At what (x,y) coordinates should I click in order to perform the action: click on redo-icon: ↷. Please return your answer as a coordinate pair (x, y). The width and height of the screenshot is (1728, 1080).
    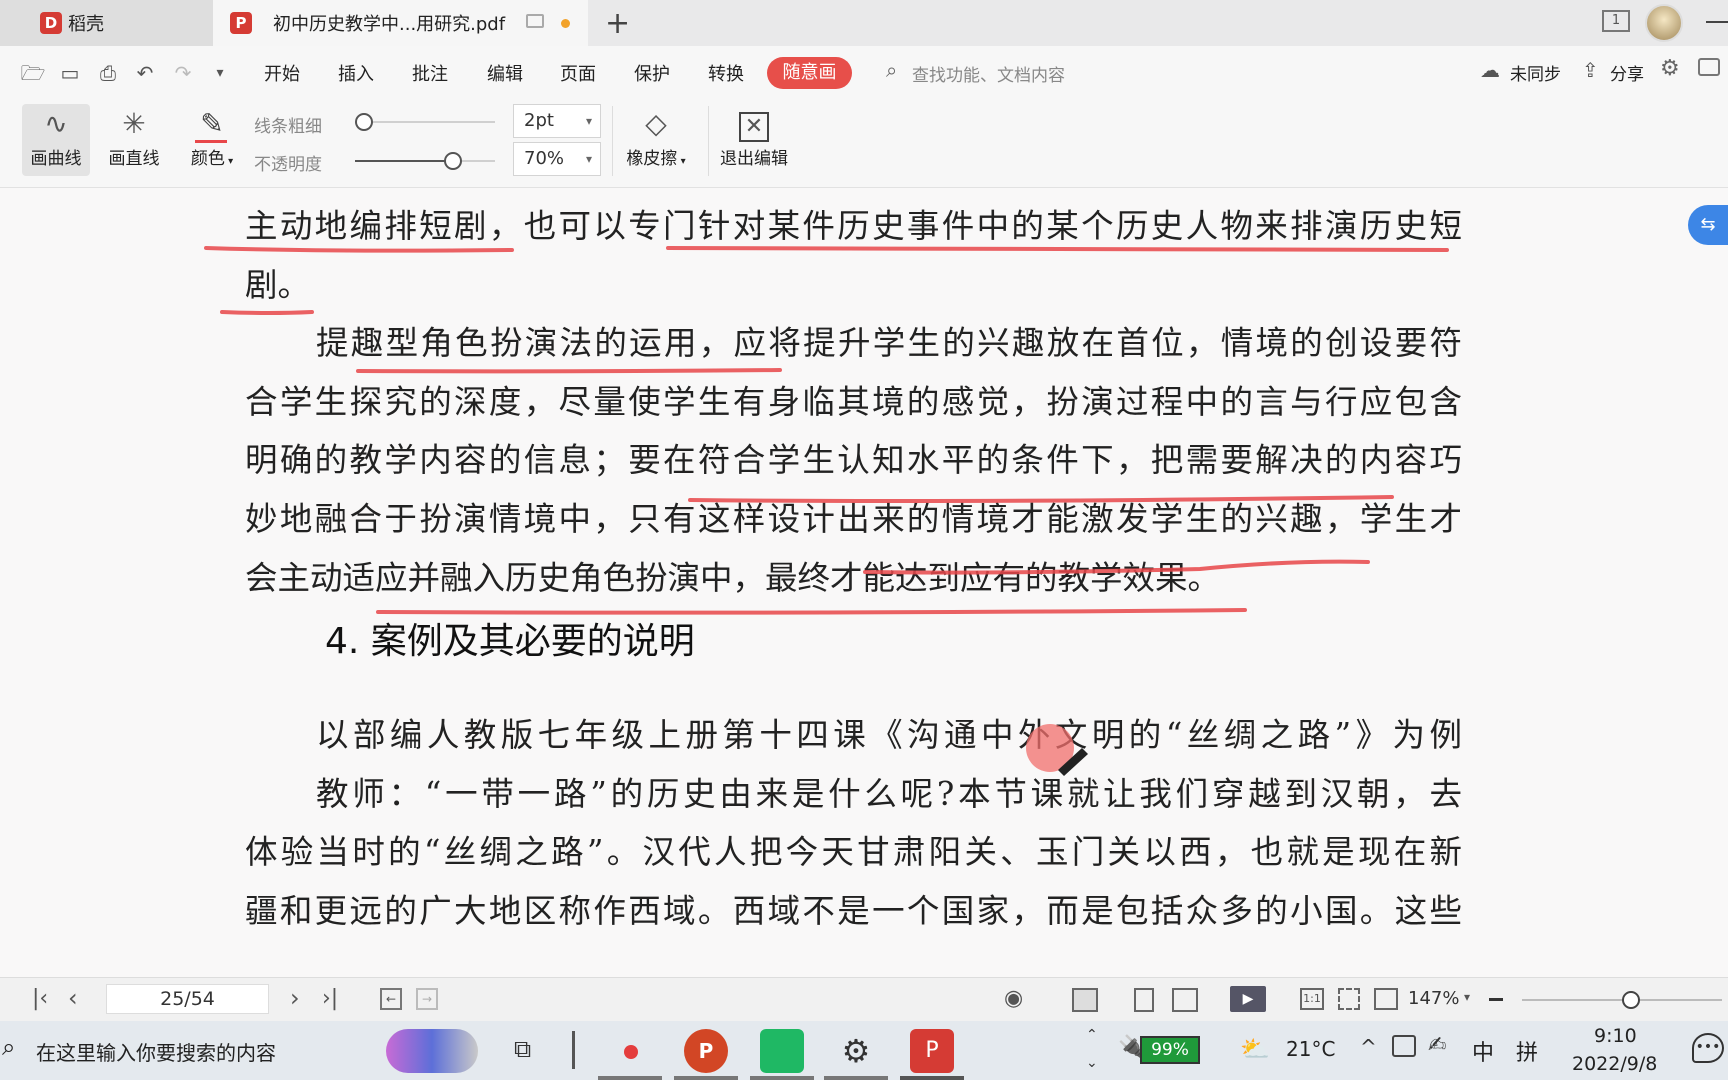
    Looking at the image, I should click on (183, 73).